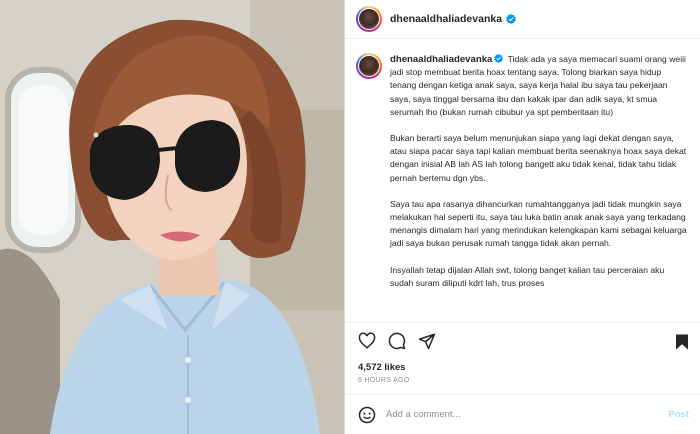  I want to click on header-username: dhenaaldhaliadevanka, so click(446, 19).